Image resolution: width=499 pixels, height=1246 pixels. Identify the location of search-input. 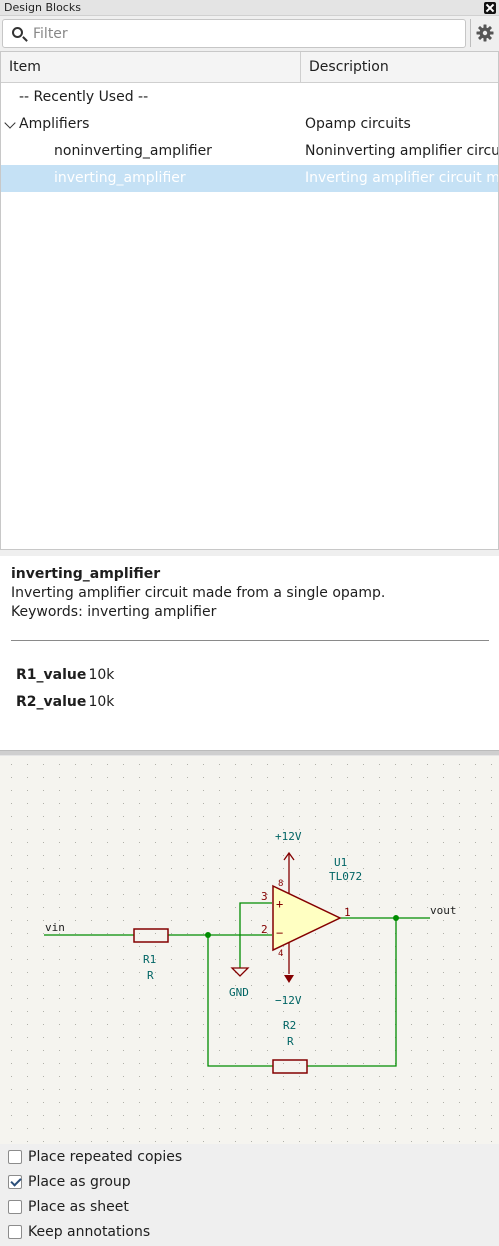
(243, 34).